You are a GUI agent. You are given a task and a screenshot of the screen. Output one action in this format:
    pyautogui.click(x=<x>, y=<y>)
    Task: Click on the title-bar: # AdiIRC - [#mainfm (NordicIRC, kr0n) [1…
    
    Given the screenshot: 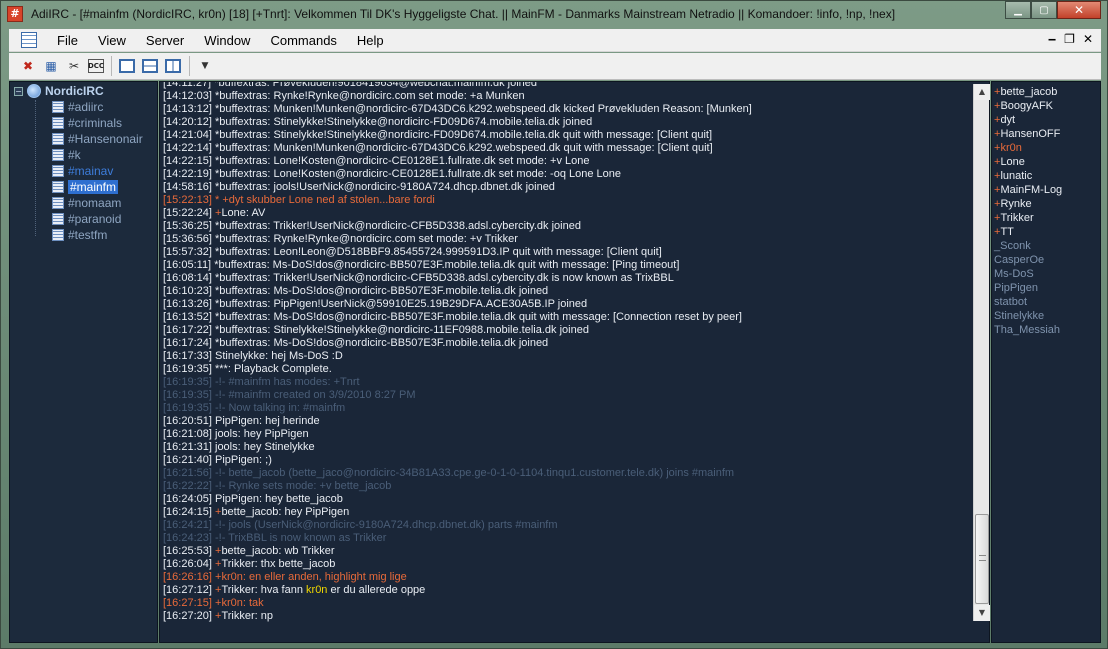 What is the action you would take?
    pyautogui.click(x=554, y=14)
    